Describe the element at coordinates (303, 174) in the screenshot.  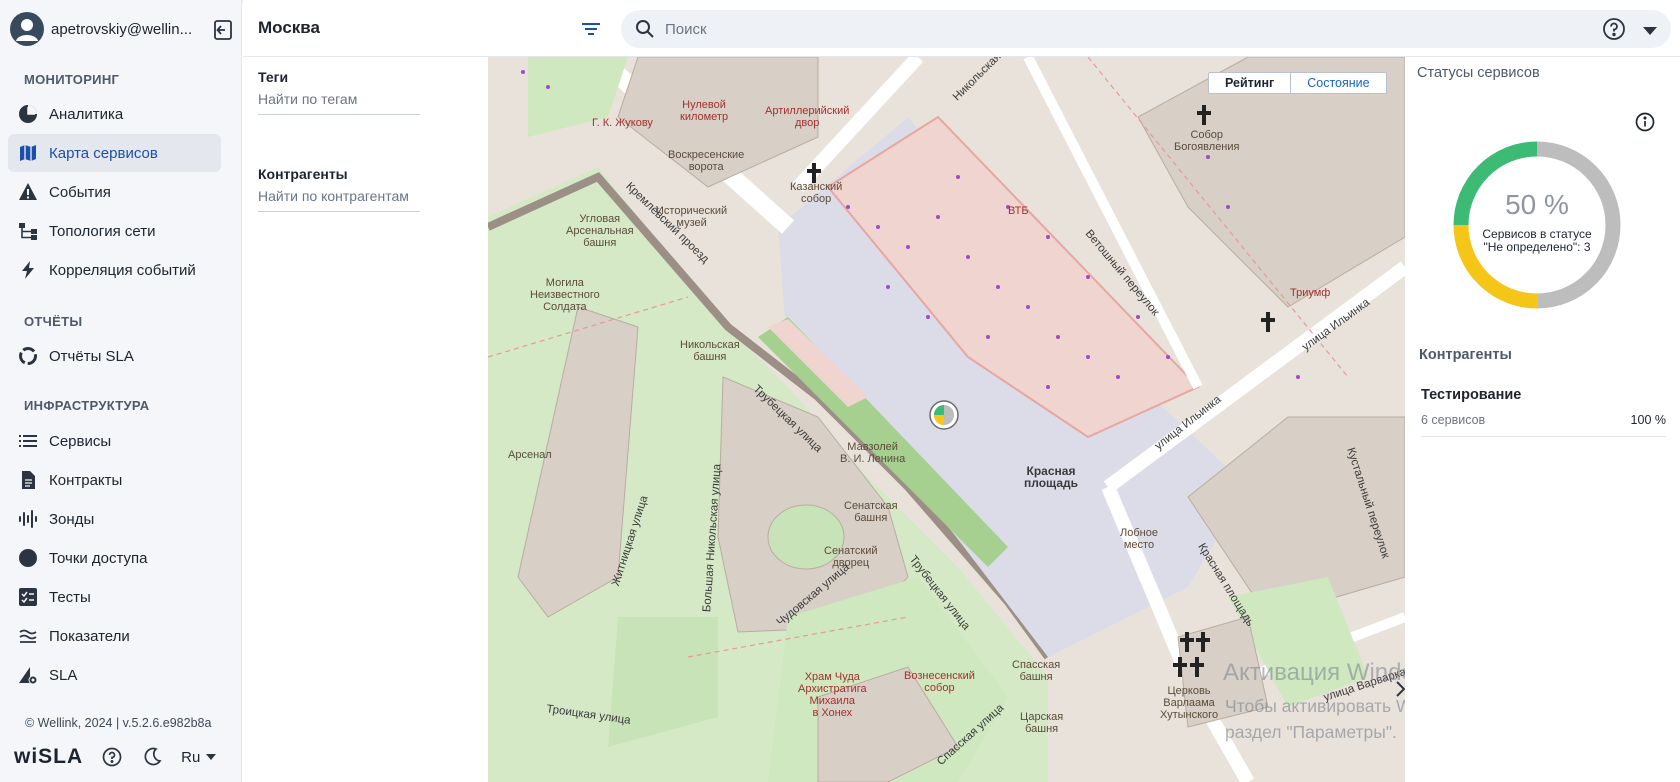
I see `agents-title: Контрагенты` at that location.